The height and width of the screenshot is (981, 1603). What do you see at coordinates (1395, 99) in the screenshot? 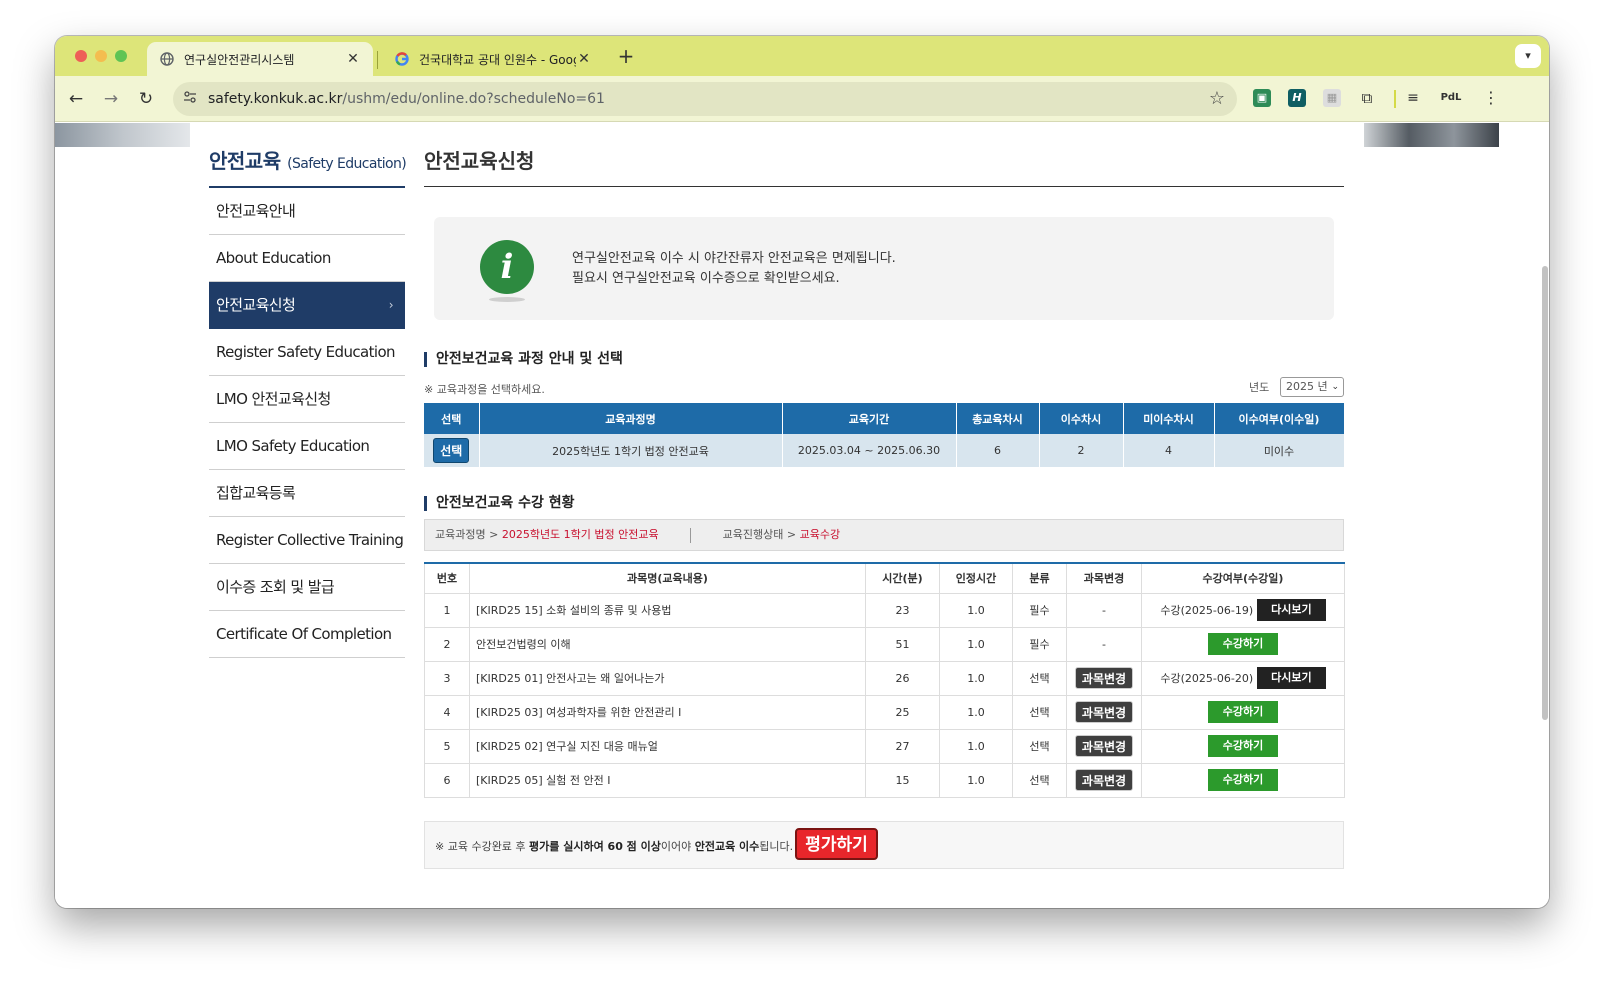
I see `toolbar-divider` at bounding box center [1395, 99].